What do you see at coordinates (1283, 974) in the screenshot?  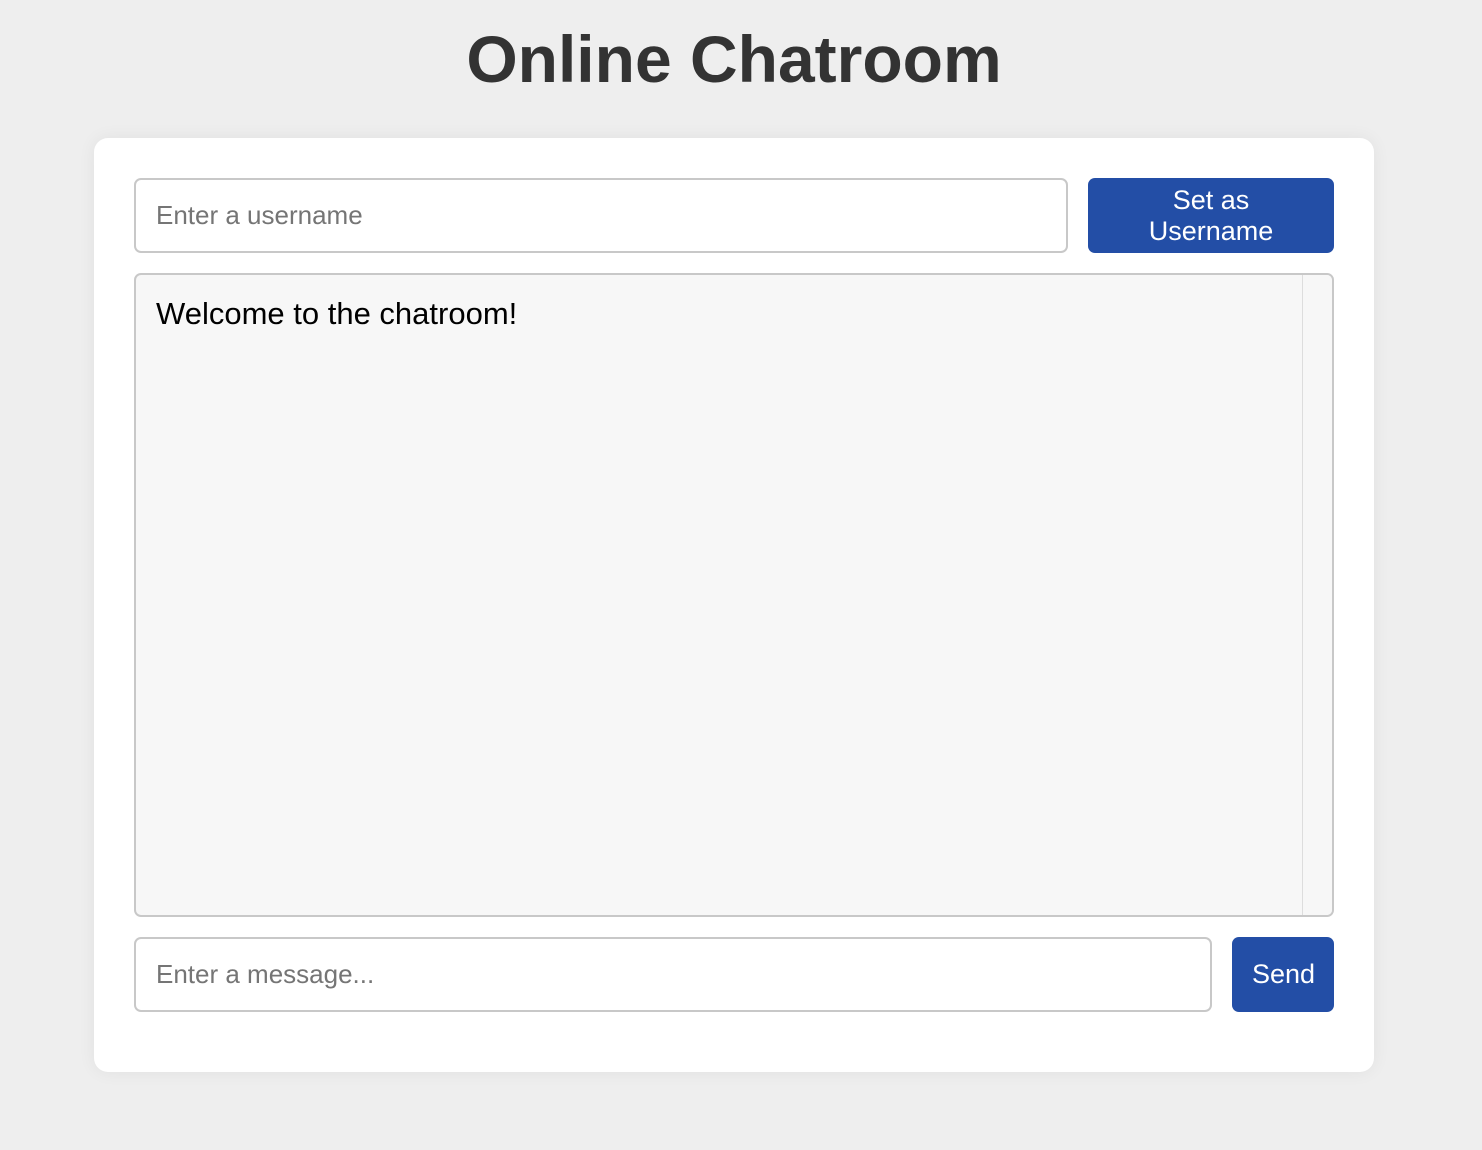 I see `send-button: Send` at bounding box center [1283, 974].